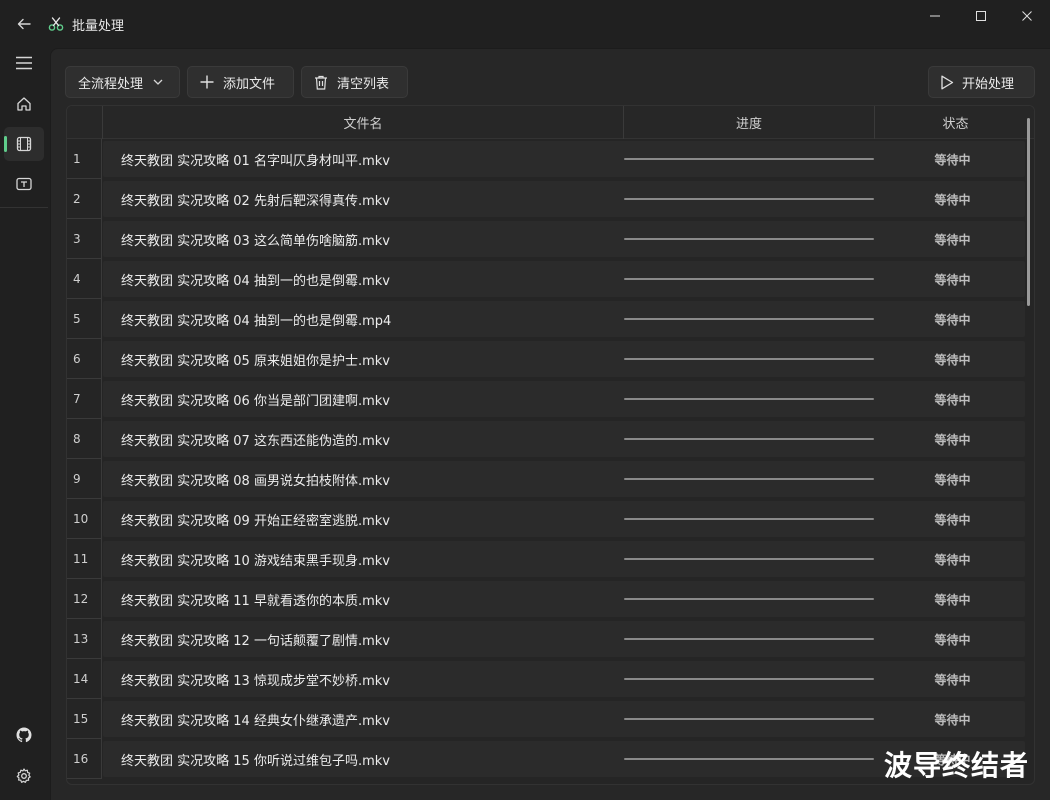 The image size is (1050, 800). What do you see at coordinates (550, 679) in the screenshot?
I see `table-row: 14 终天教团 实况攻略 13 惊现成步堂不妙桥.mkv 等待中` at bounding box center [550, 679].